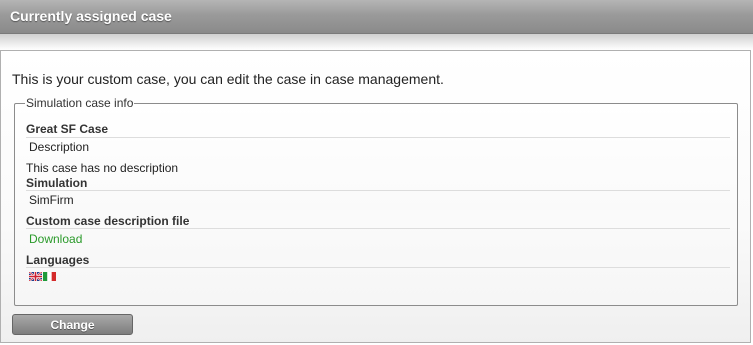 The width and height of the screenshot is (753, 345). Describe the element at coordinates (49, 276) in the screenshot. I see `italian-flag-icon` at that location.